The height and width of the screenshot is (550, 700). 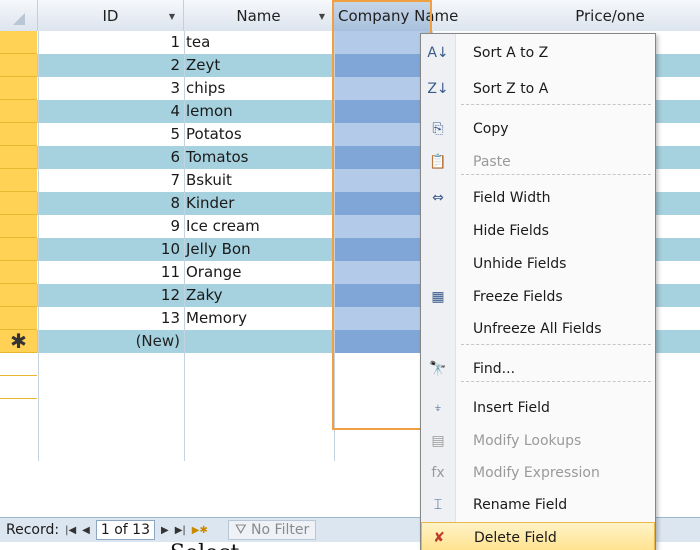 I want to click on menu-item-sort-z-to-a: Z↓ Sort Z to A, so click(x=538, y=89).